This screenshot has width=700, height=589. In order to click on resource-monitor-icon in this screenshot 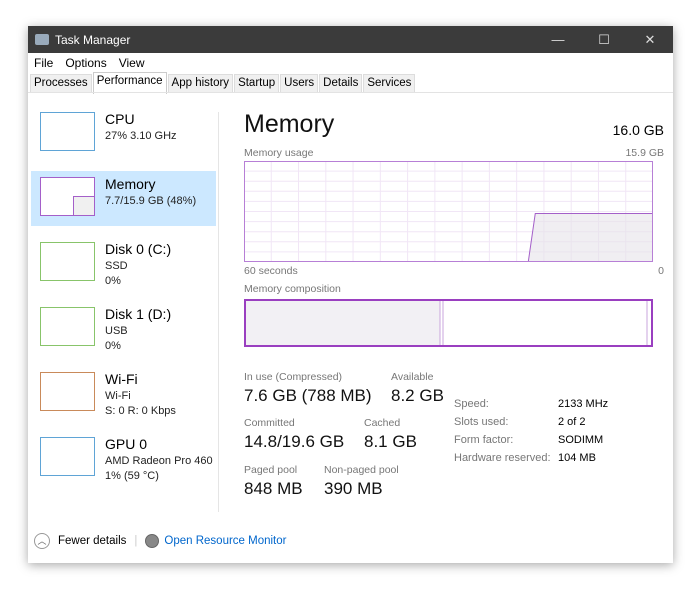, I will do `click(152, 541)`.